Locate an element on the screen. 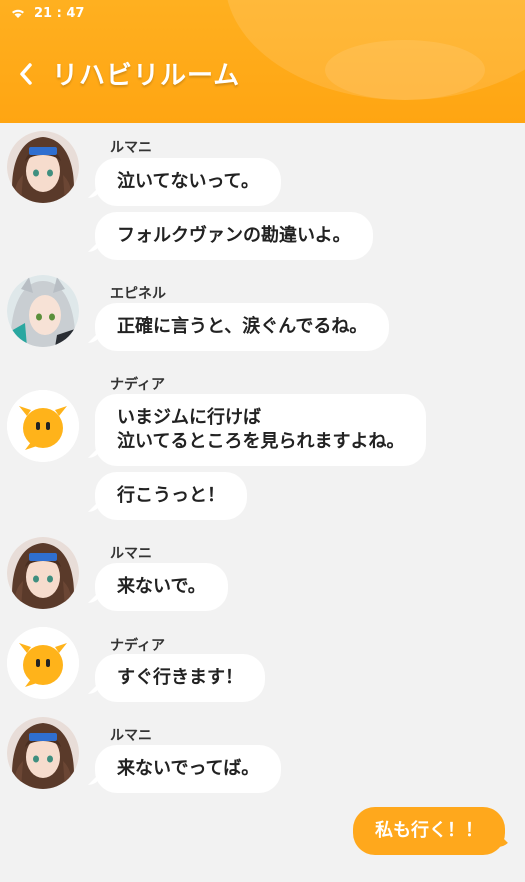 The height and width of the screenshot is (882, 525). back-button is located at coordinates (29, 74).